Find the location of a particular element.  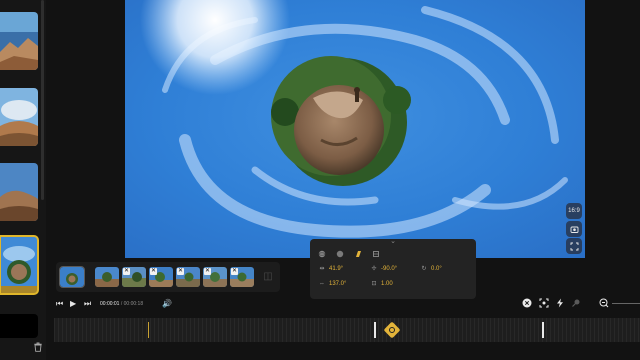

media-library-strip is located at coordinates (23, 180).